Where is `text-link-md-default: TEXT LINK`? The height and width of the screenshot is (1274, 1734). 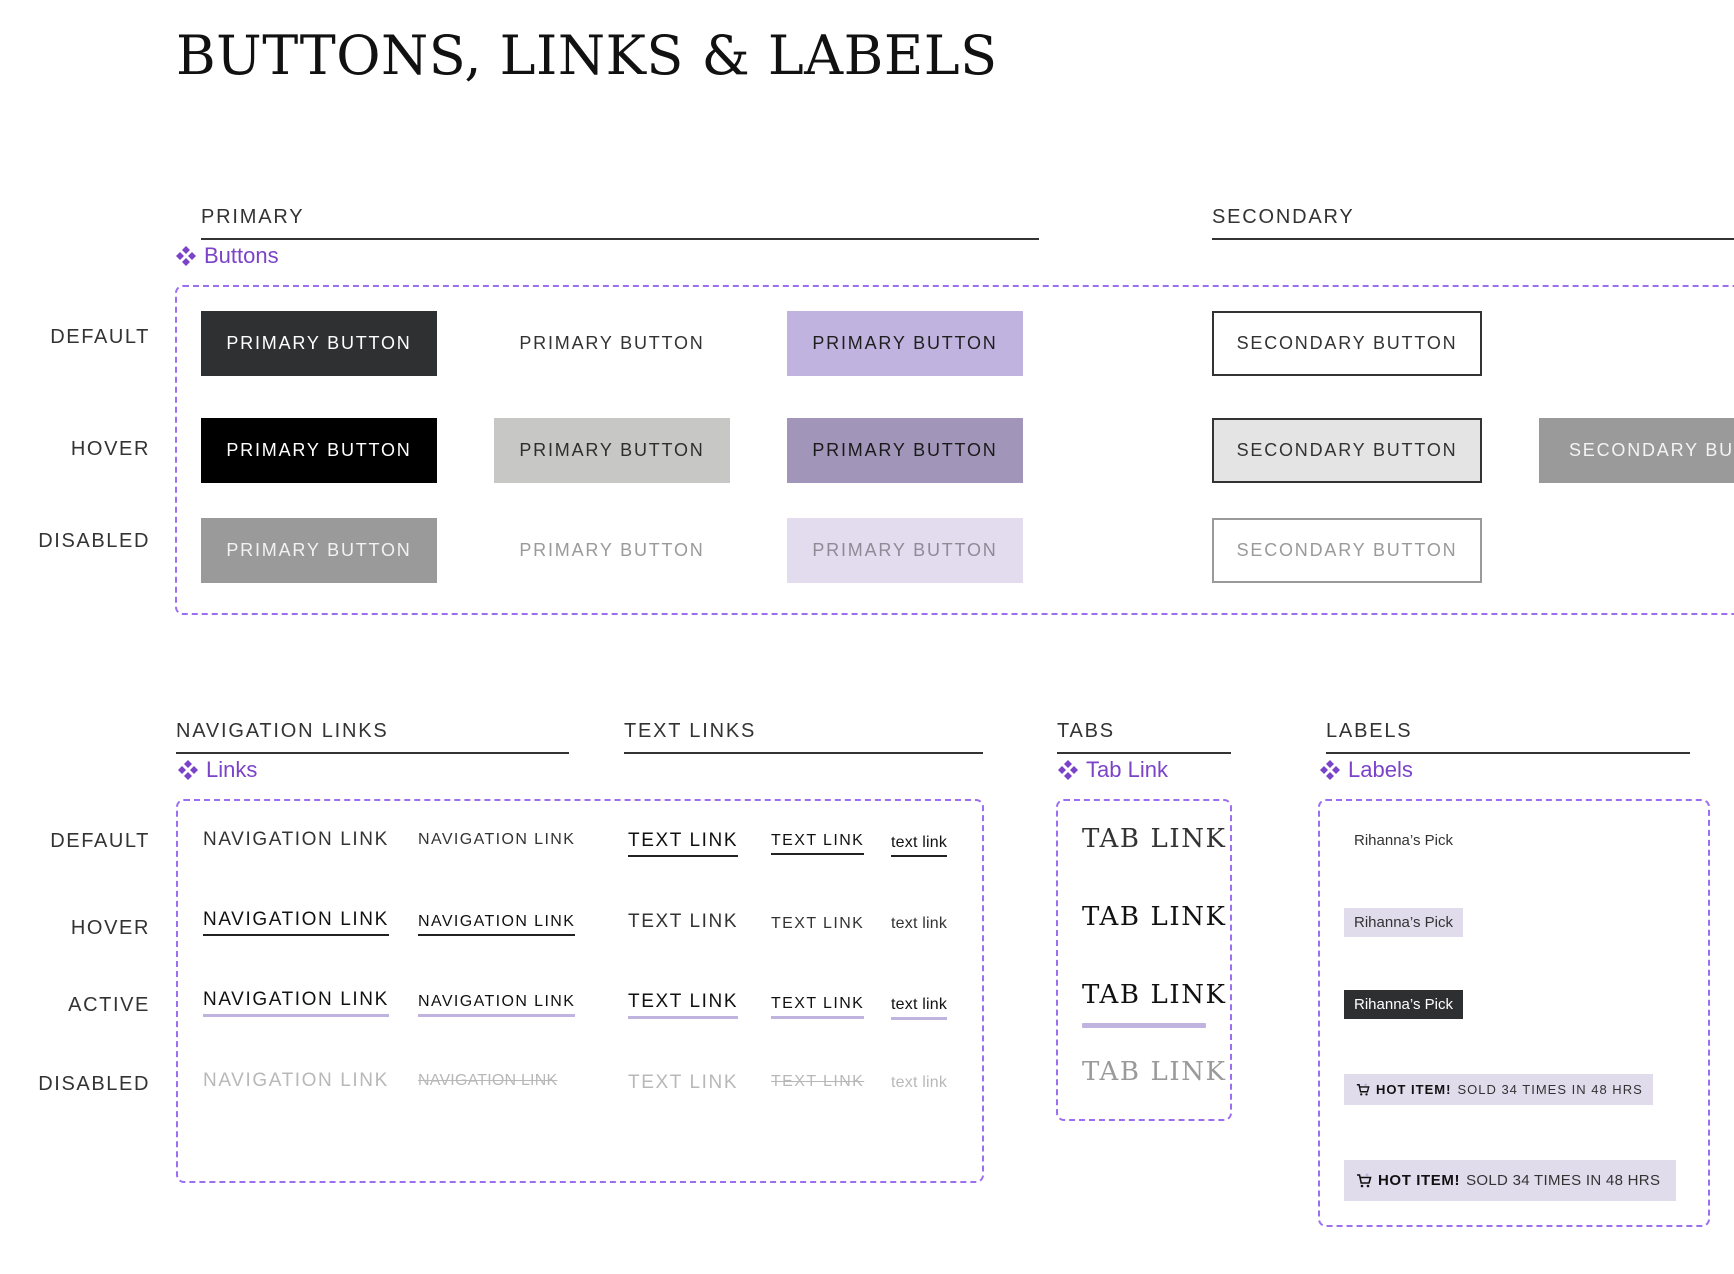
text-link-md-default: TEXT LINK is located at coordinates (818, 843).